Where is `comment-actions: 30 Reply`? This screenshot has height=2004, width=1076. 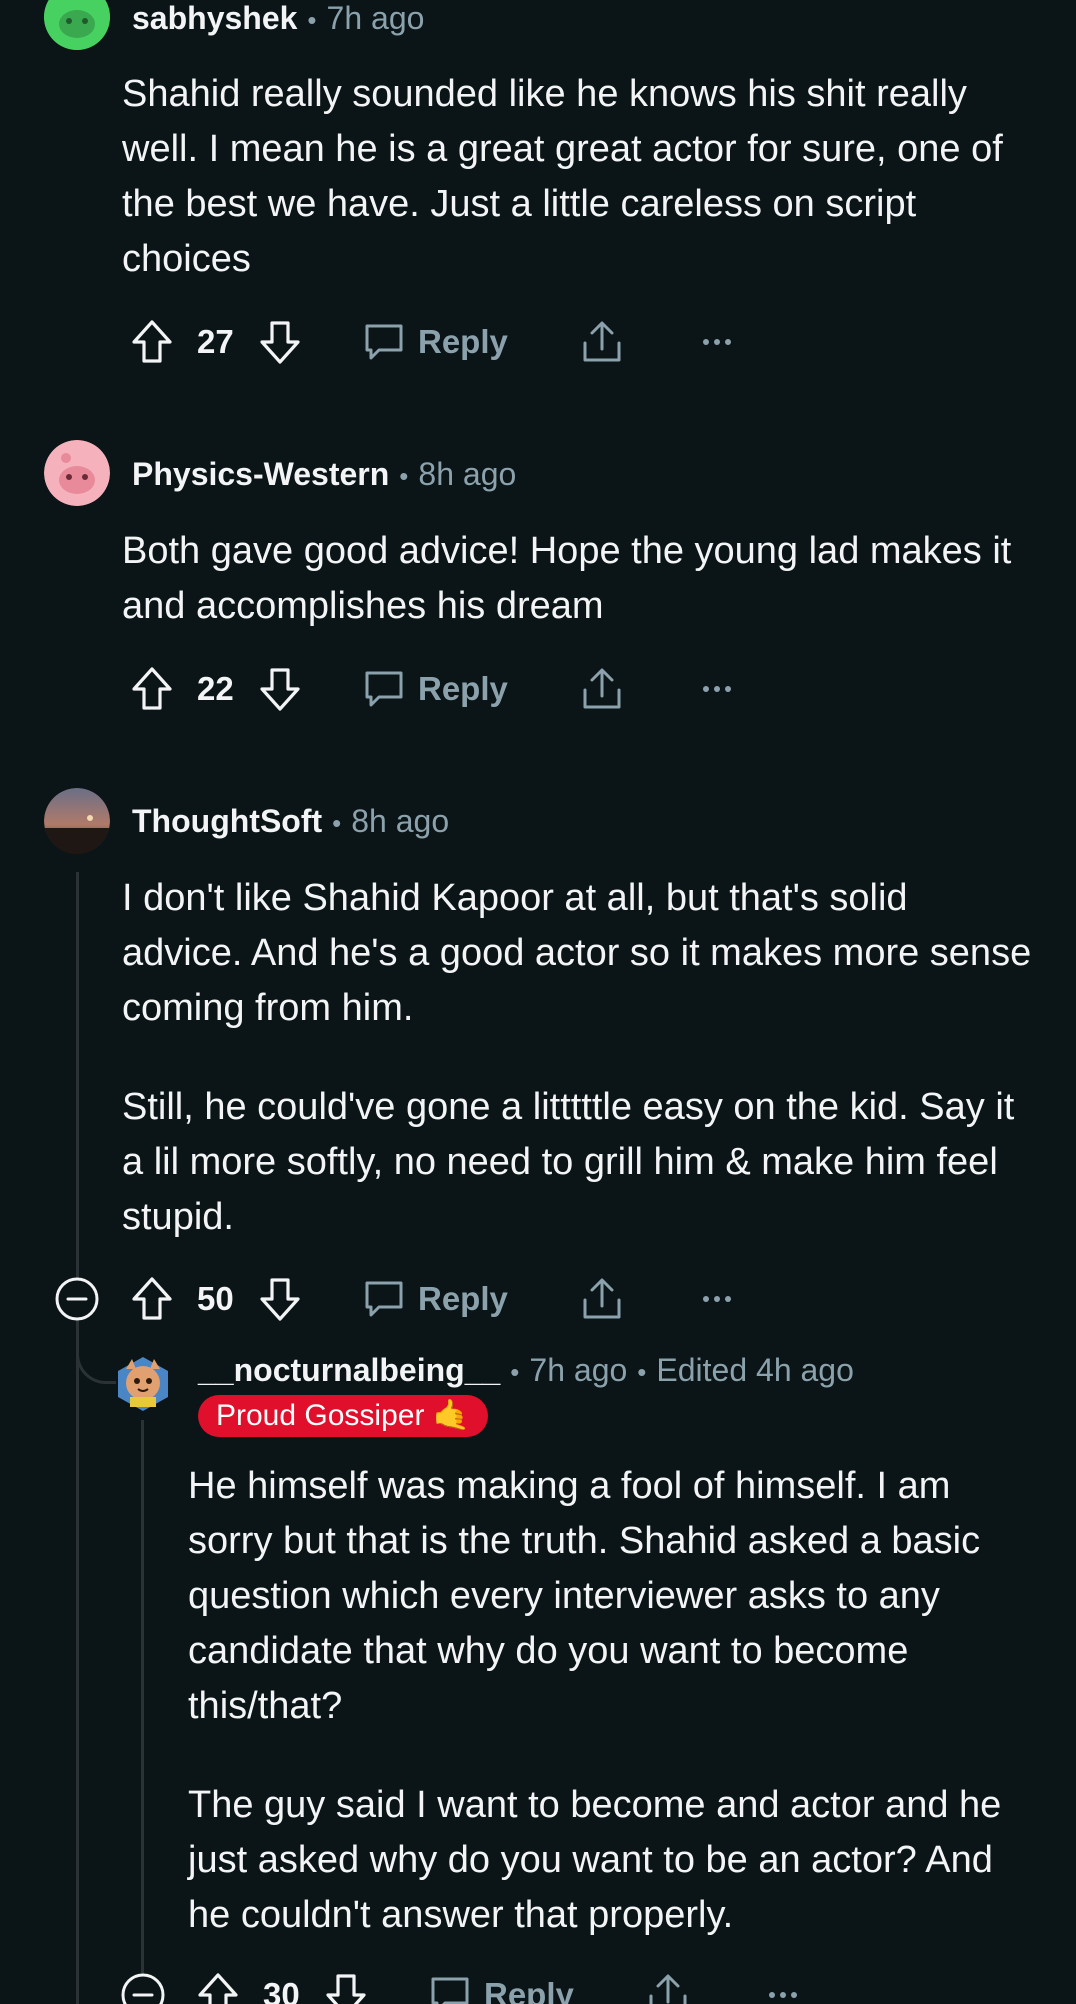 comment-actions: 30 Reply is located at coordinates (538, 1984).